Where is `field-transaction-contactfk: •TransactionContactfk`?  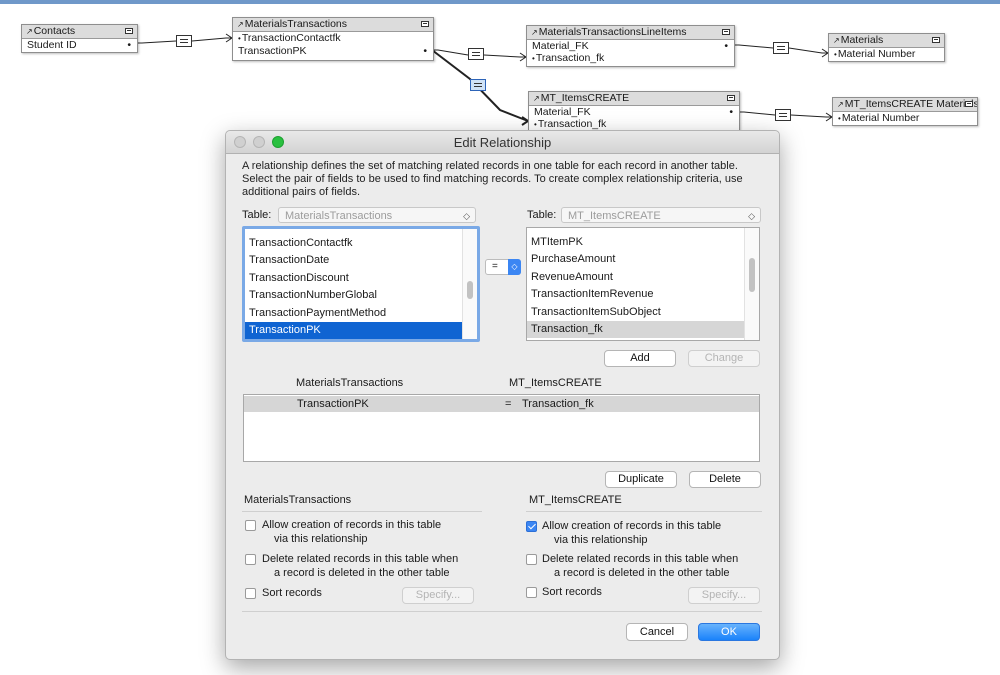
field-transaction-contactfk: •TransactionContactfk is located at coordinates (333, 38).